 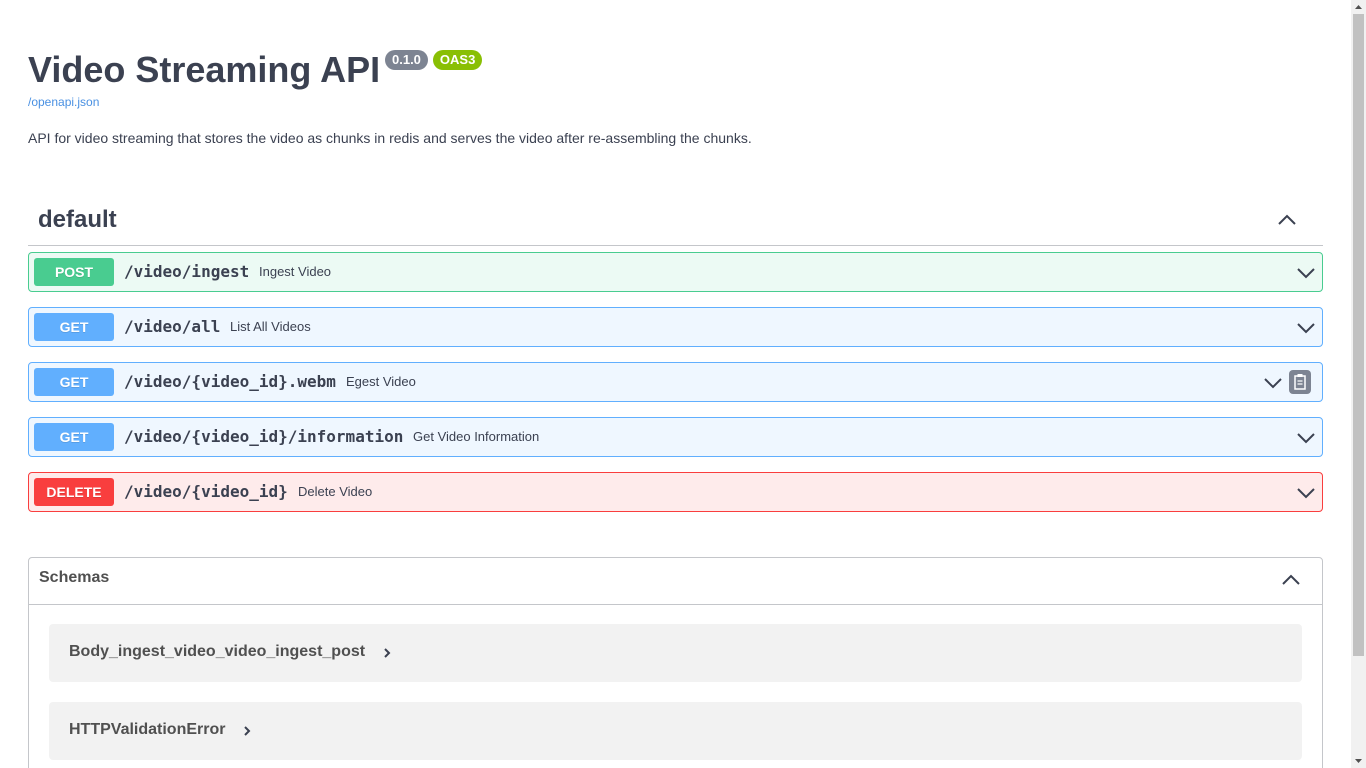 I want to click on vertical-scrollbar, so click(x=1358, y=384).